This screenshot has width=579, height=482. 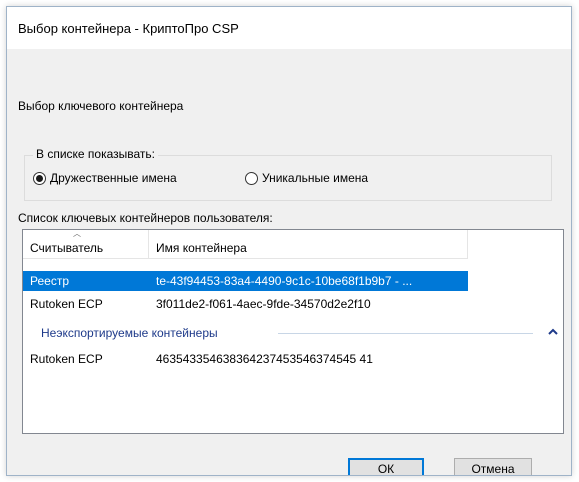 I want to click on list-header: ︿ Считыватель Имя контейнера, so click(x=245, y=244).